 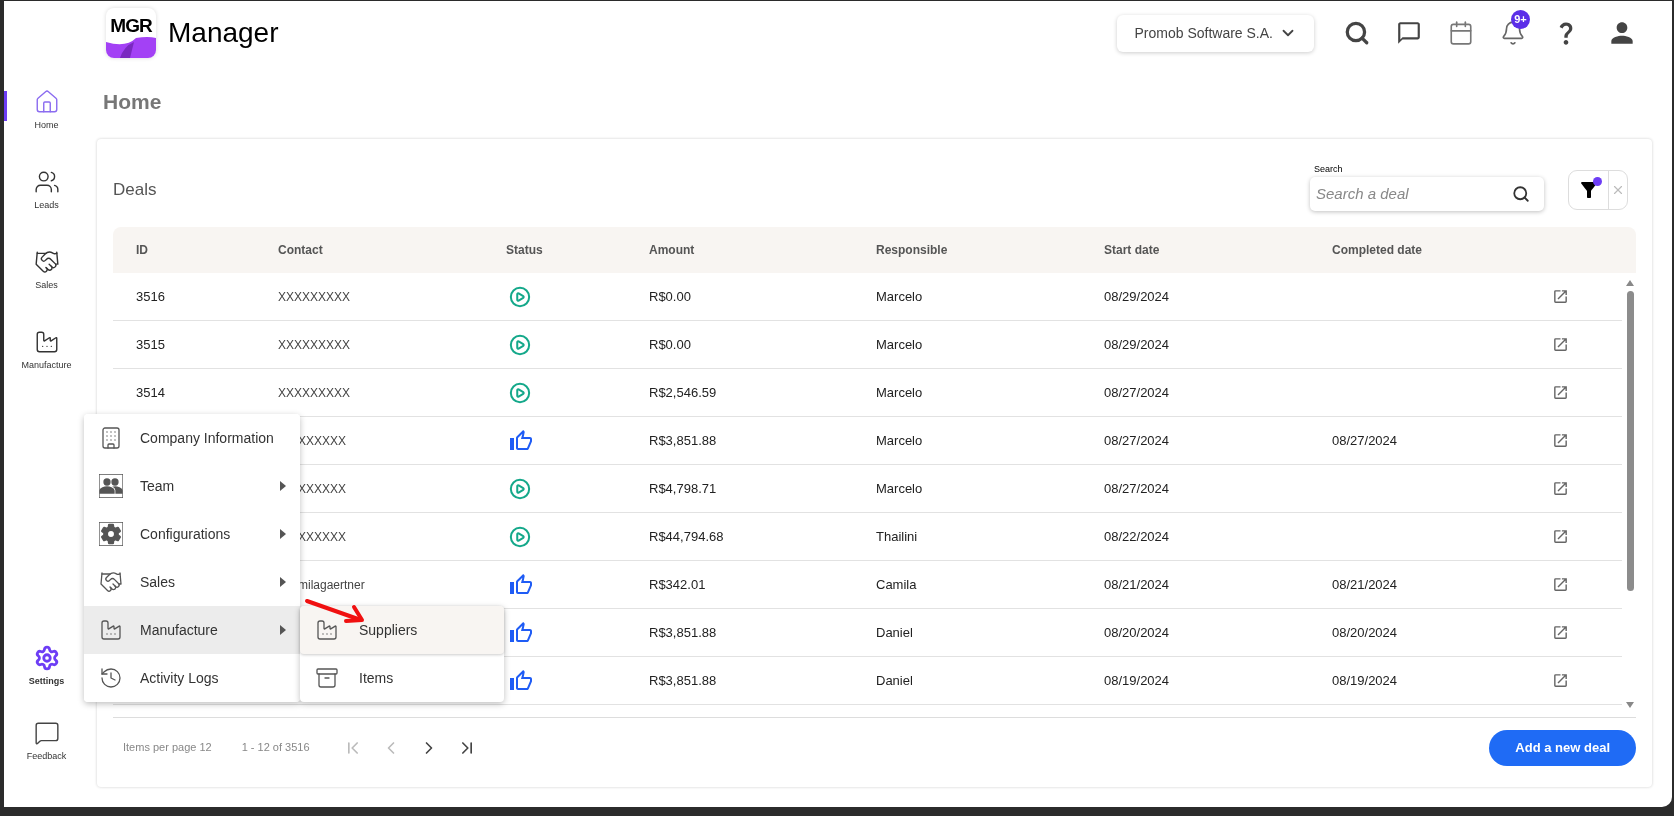 I want to click on table-cell: 08/19/2024, so click(x=1137, y=680).